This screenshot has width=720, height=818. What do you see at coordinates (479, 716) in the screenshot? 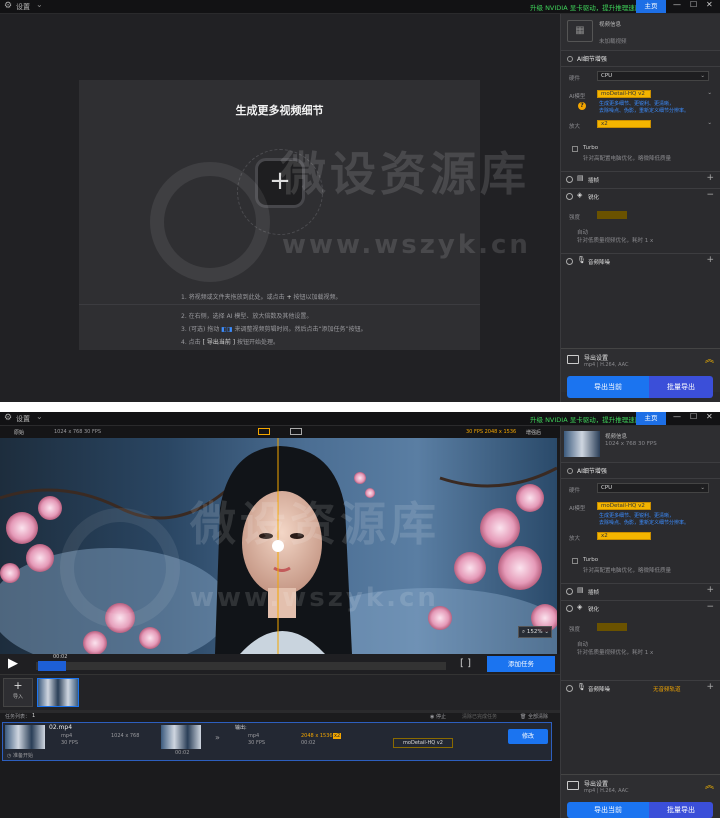
I see `clear-done-button: 清除已完成任务` at bounding box center [479, 716].